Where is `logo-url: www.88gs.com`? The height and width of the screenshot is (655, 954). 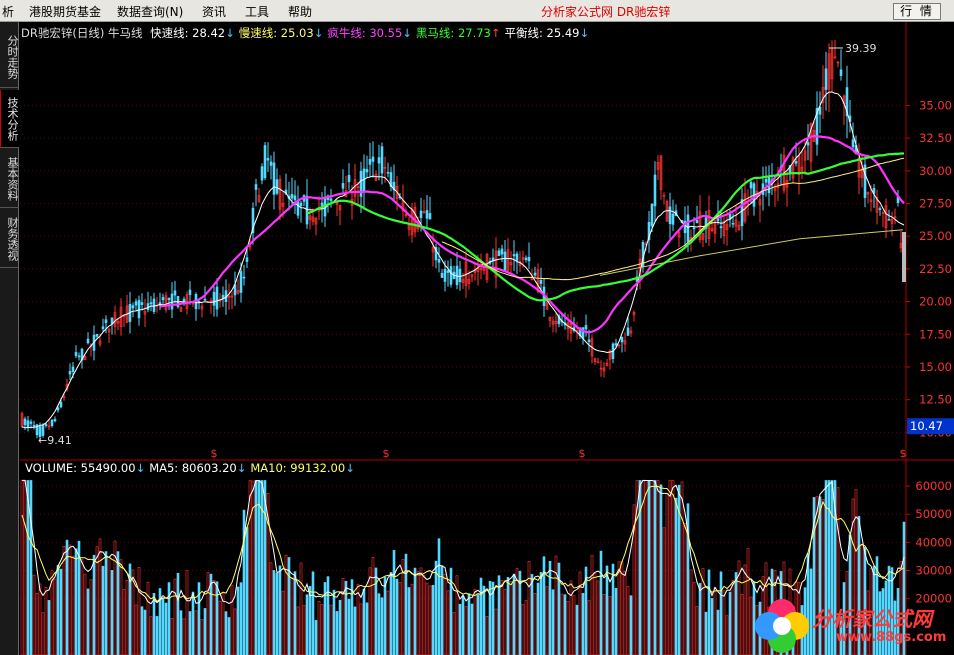 logo-url: www.88gs.com is located at coordinates (891, 637).